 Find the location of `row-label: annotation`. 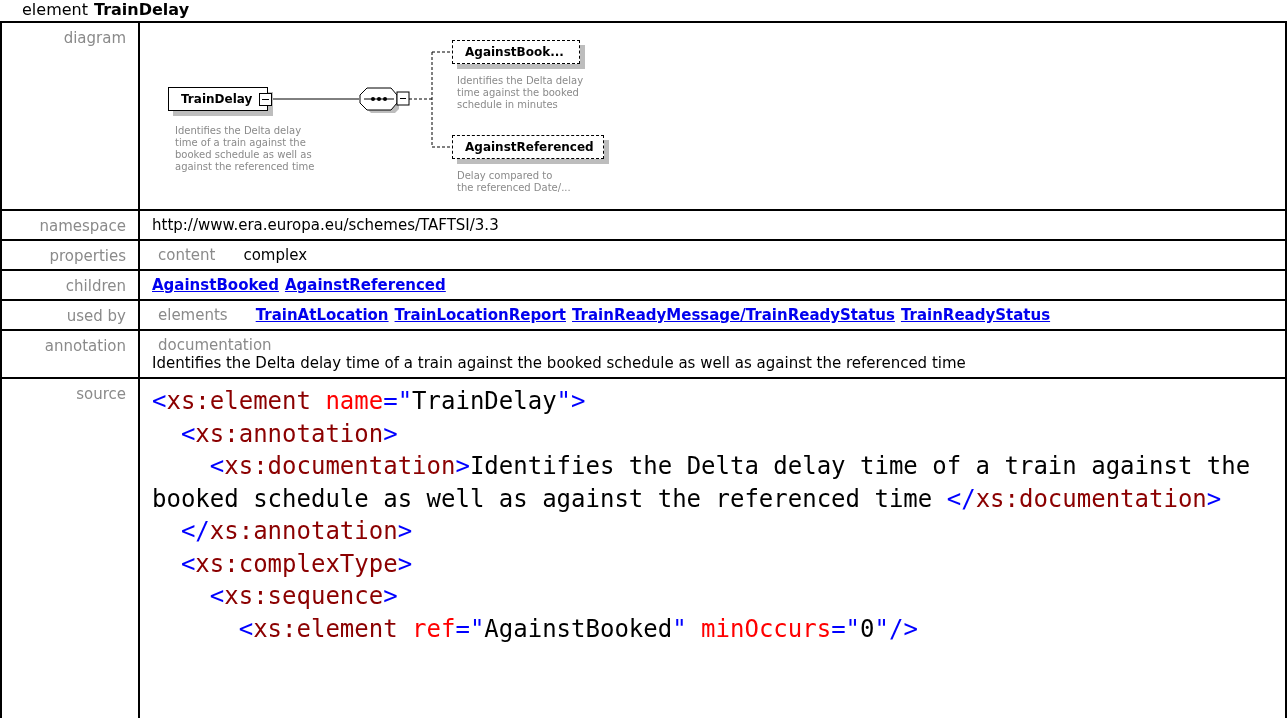

row-label: annotation is located at coordinates (85, 346).